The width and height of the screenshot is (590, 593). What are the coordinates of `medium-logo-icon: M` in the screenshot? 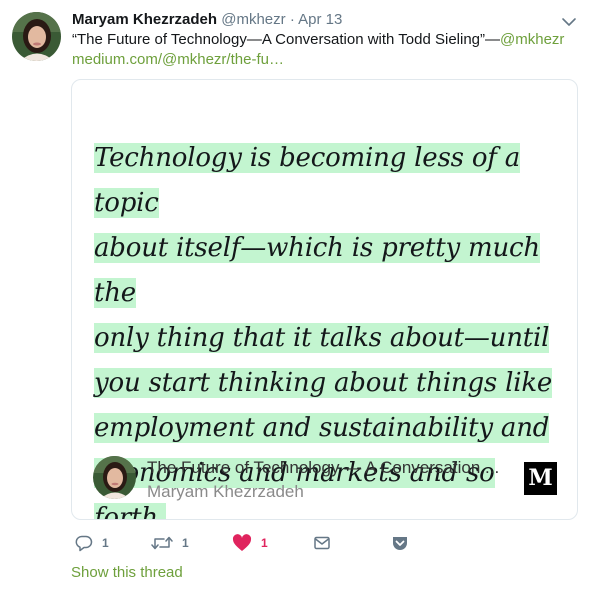 It's located at (540, 478).